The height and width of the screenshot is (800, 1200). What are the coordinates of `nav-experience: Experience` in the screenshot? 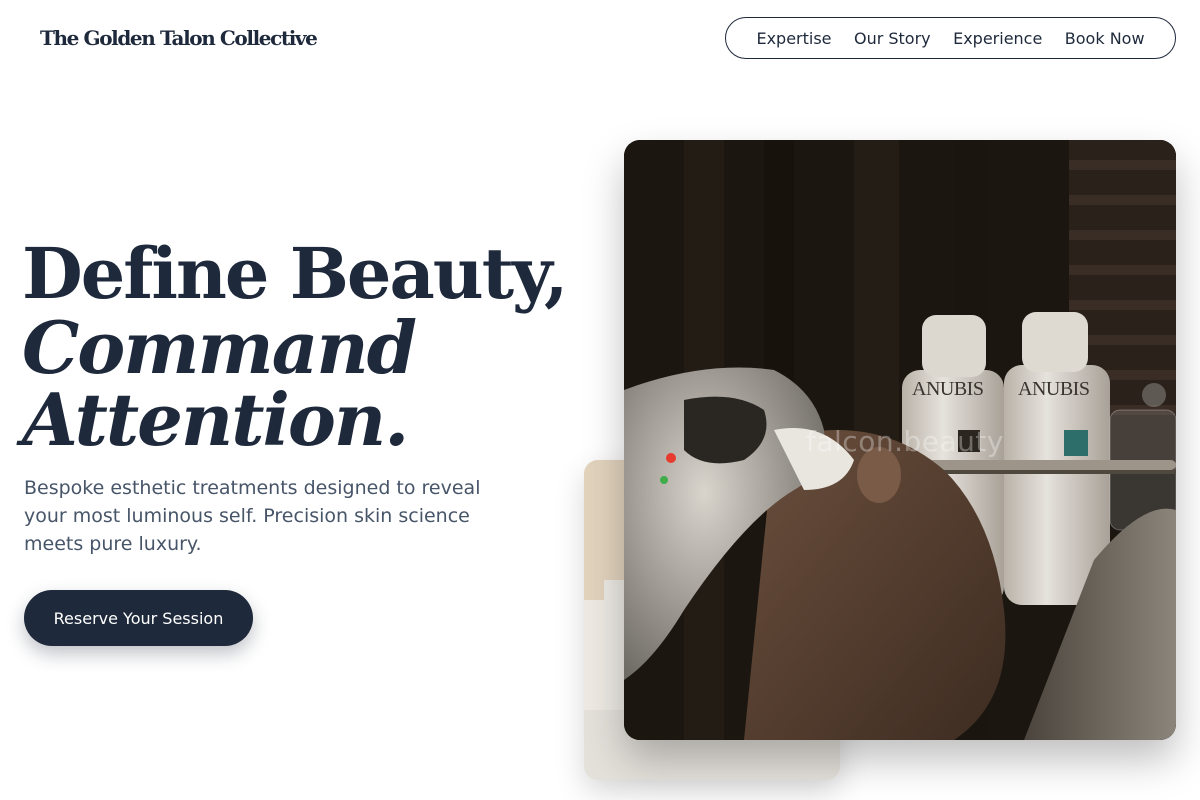 It's located at (997, 38).